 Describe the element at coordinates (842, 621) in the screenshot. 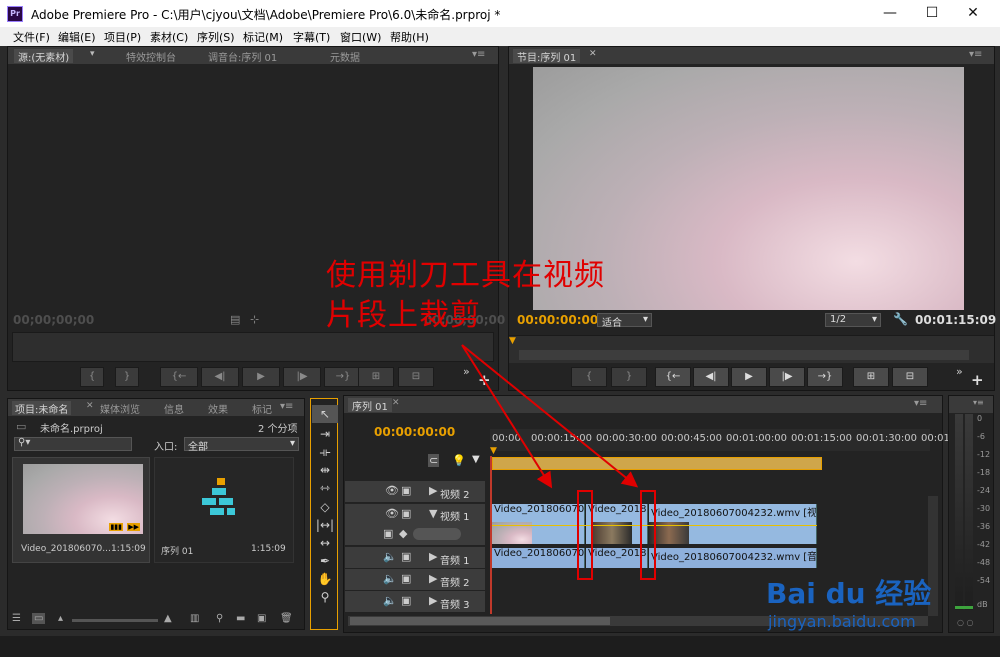

I see `watermark-url: jingyan.baidu.com` at that location.